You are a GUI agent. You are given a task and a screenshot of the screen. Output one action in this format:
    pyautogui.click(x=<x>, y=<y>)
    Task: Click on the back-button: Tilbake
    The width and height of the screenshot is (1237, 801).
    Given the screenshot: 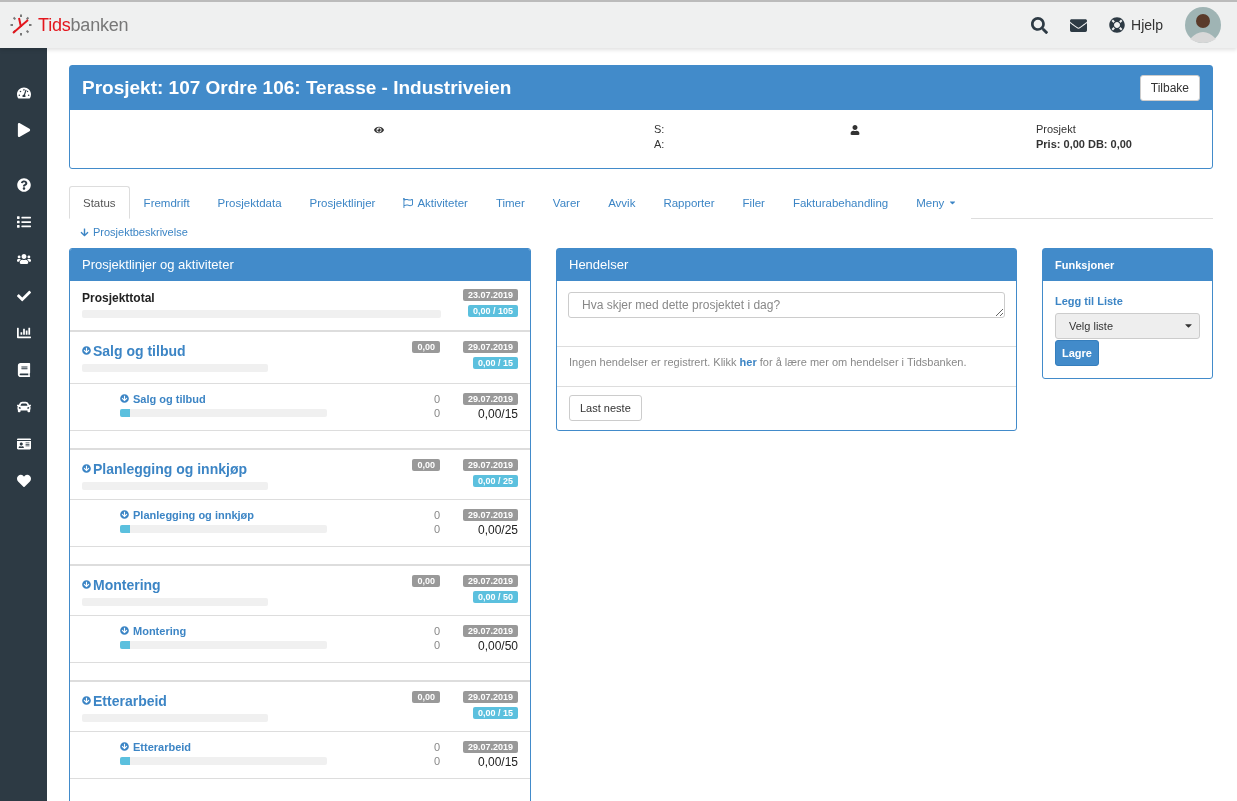 What is the action you would take?
    pyautogui.click(x=1169, y=88)
    